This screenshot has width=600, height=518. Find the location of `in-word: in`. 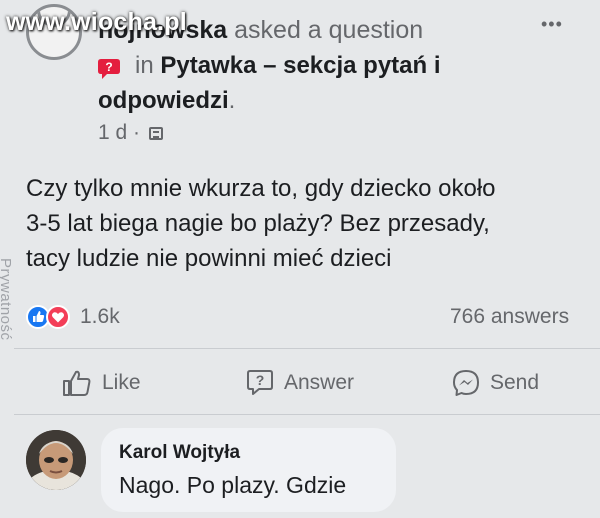

in-word: in is located at coordinates (144, 65).